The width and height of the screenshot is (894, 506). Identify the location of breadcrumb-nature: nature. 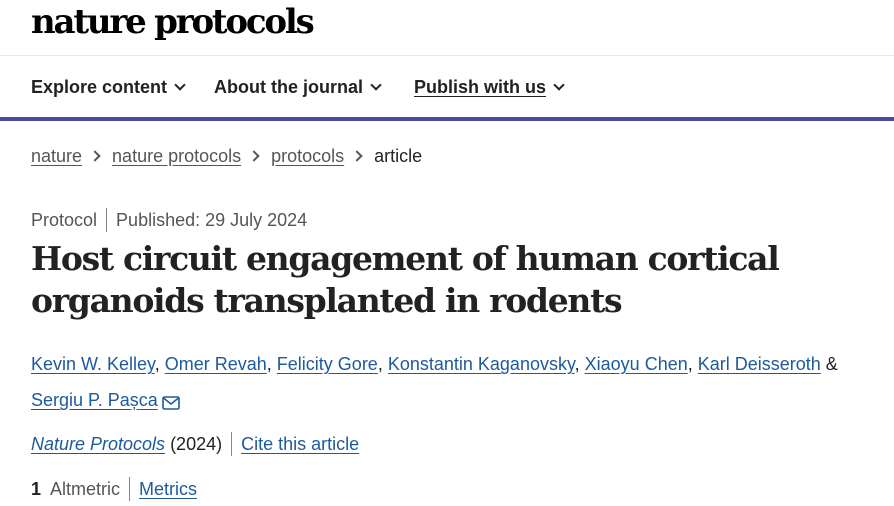
(56, 156).